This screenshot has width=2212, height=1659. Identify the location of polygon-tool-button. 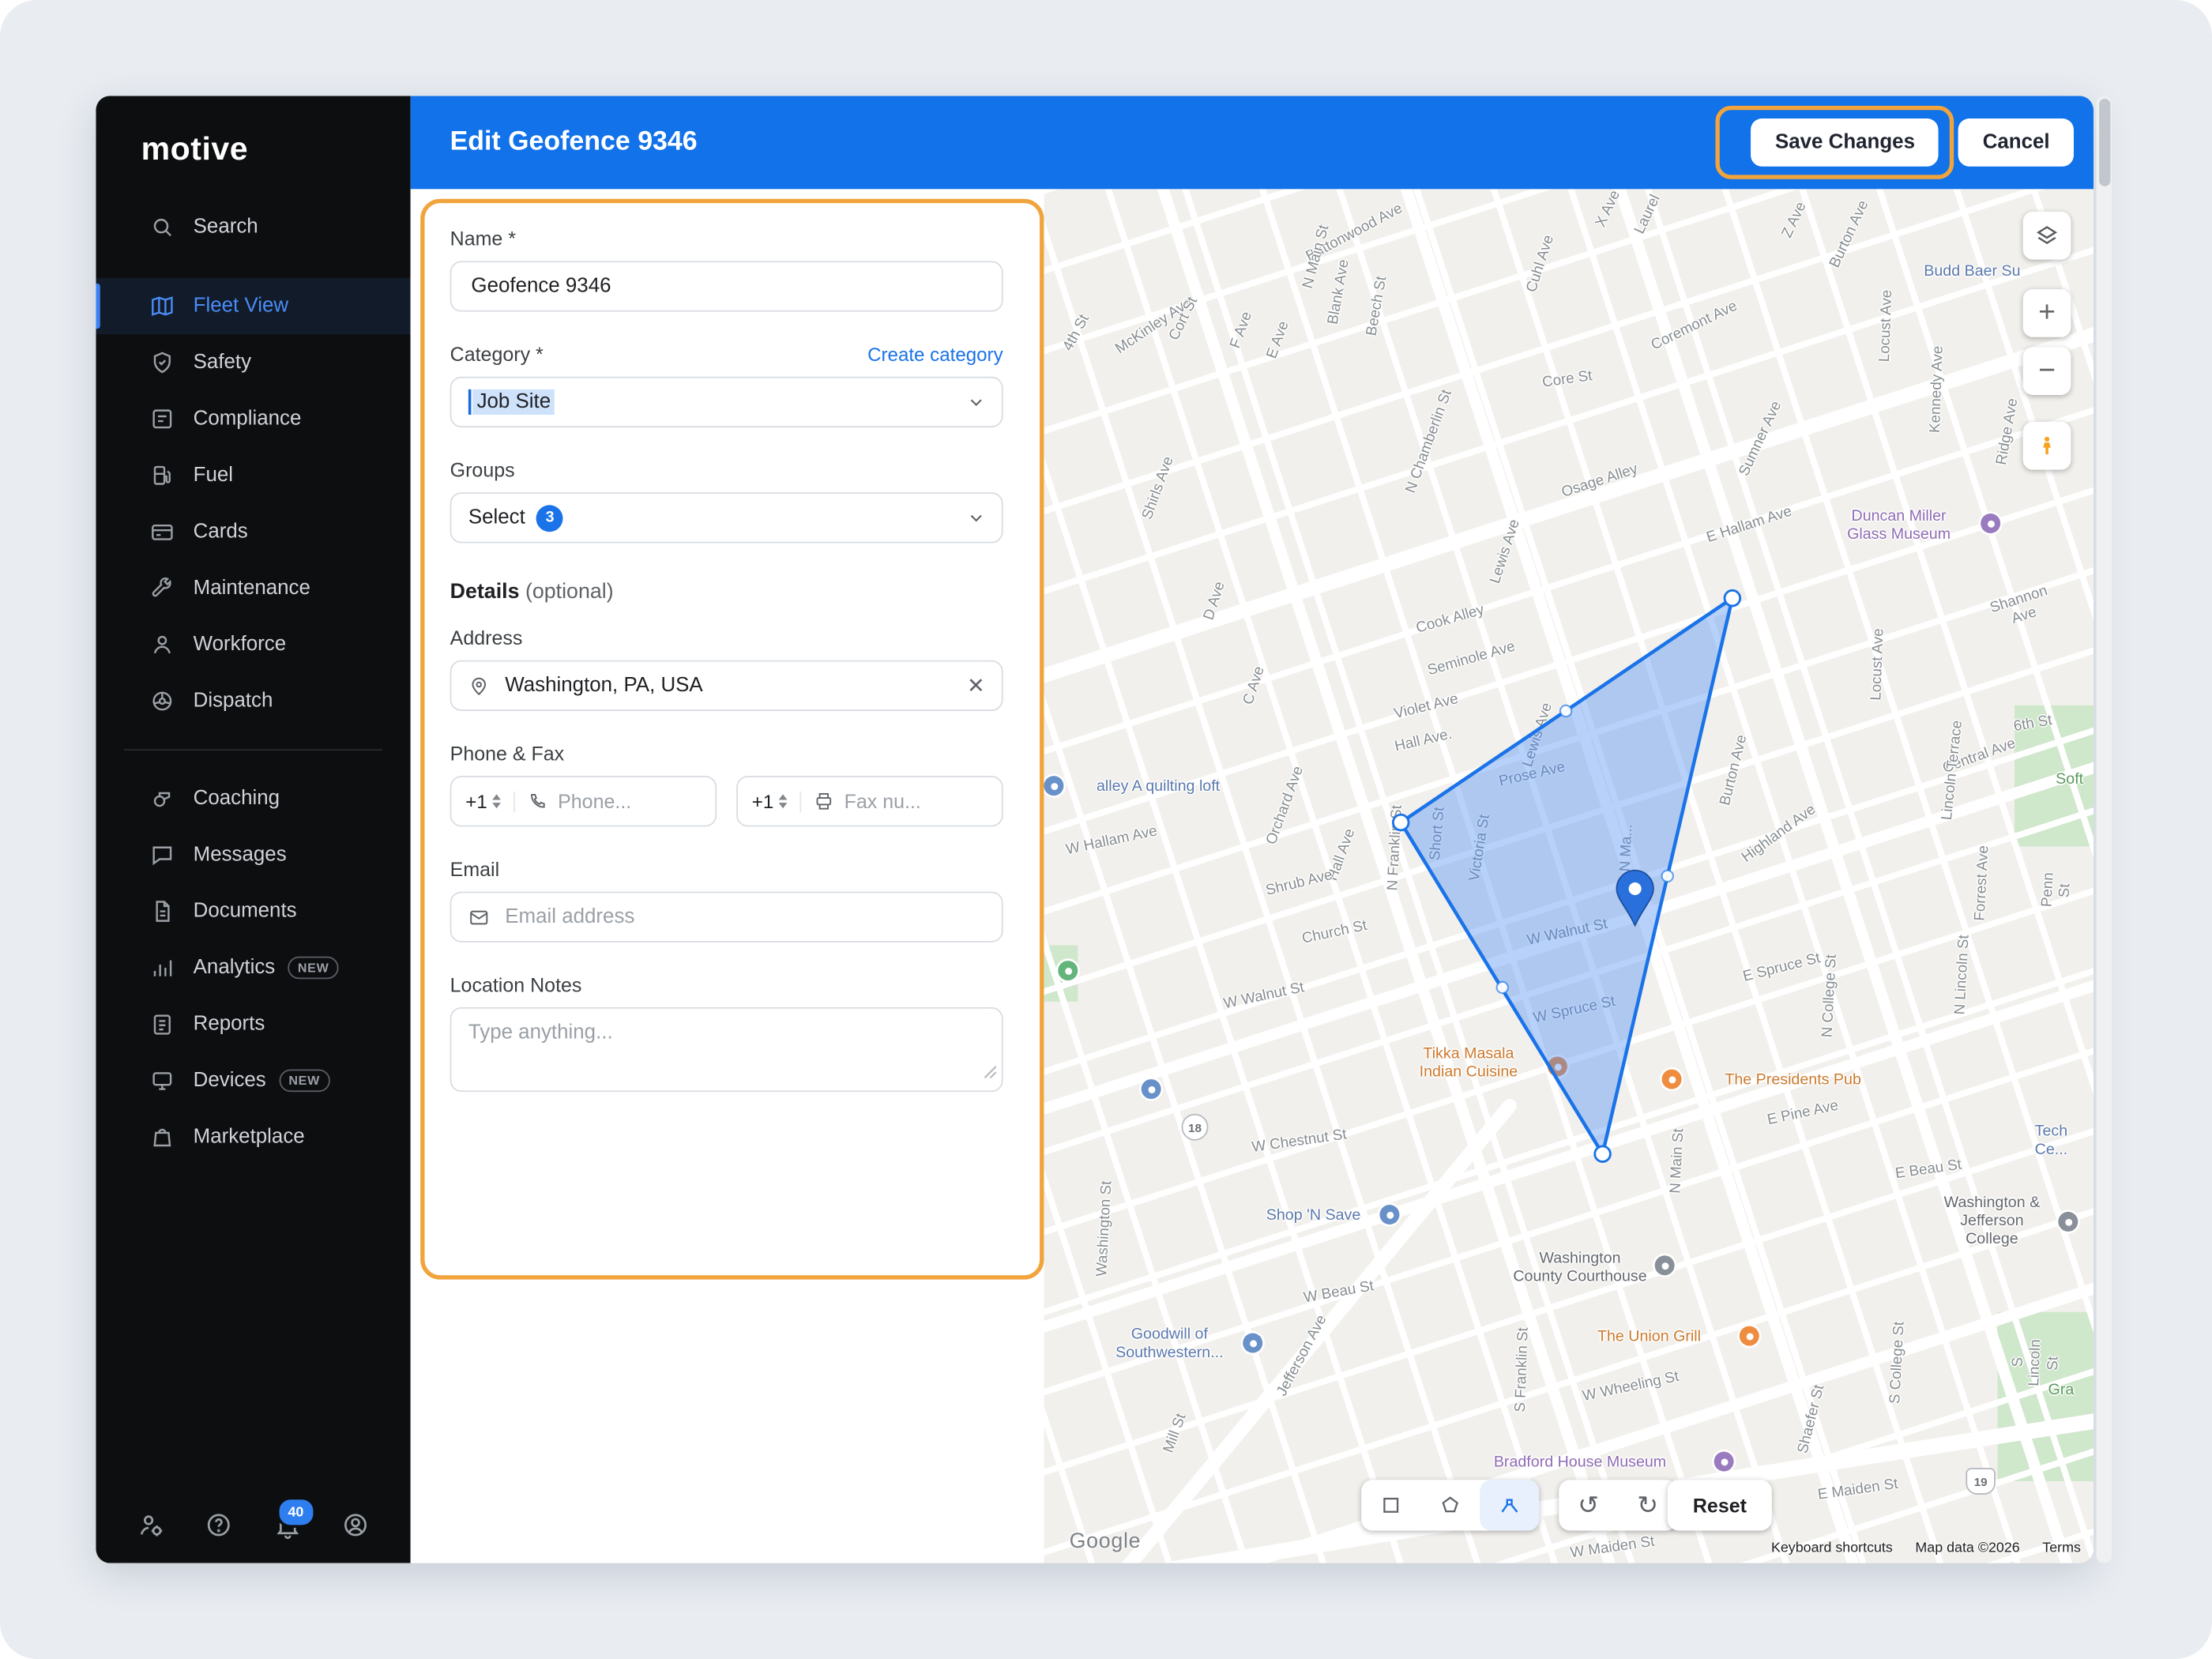
(1450, 1505).